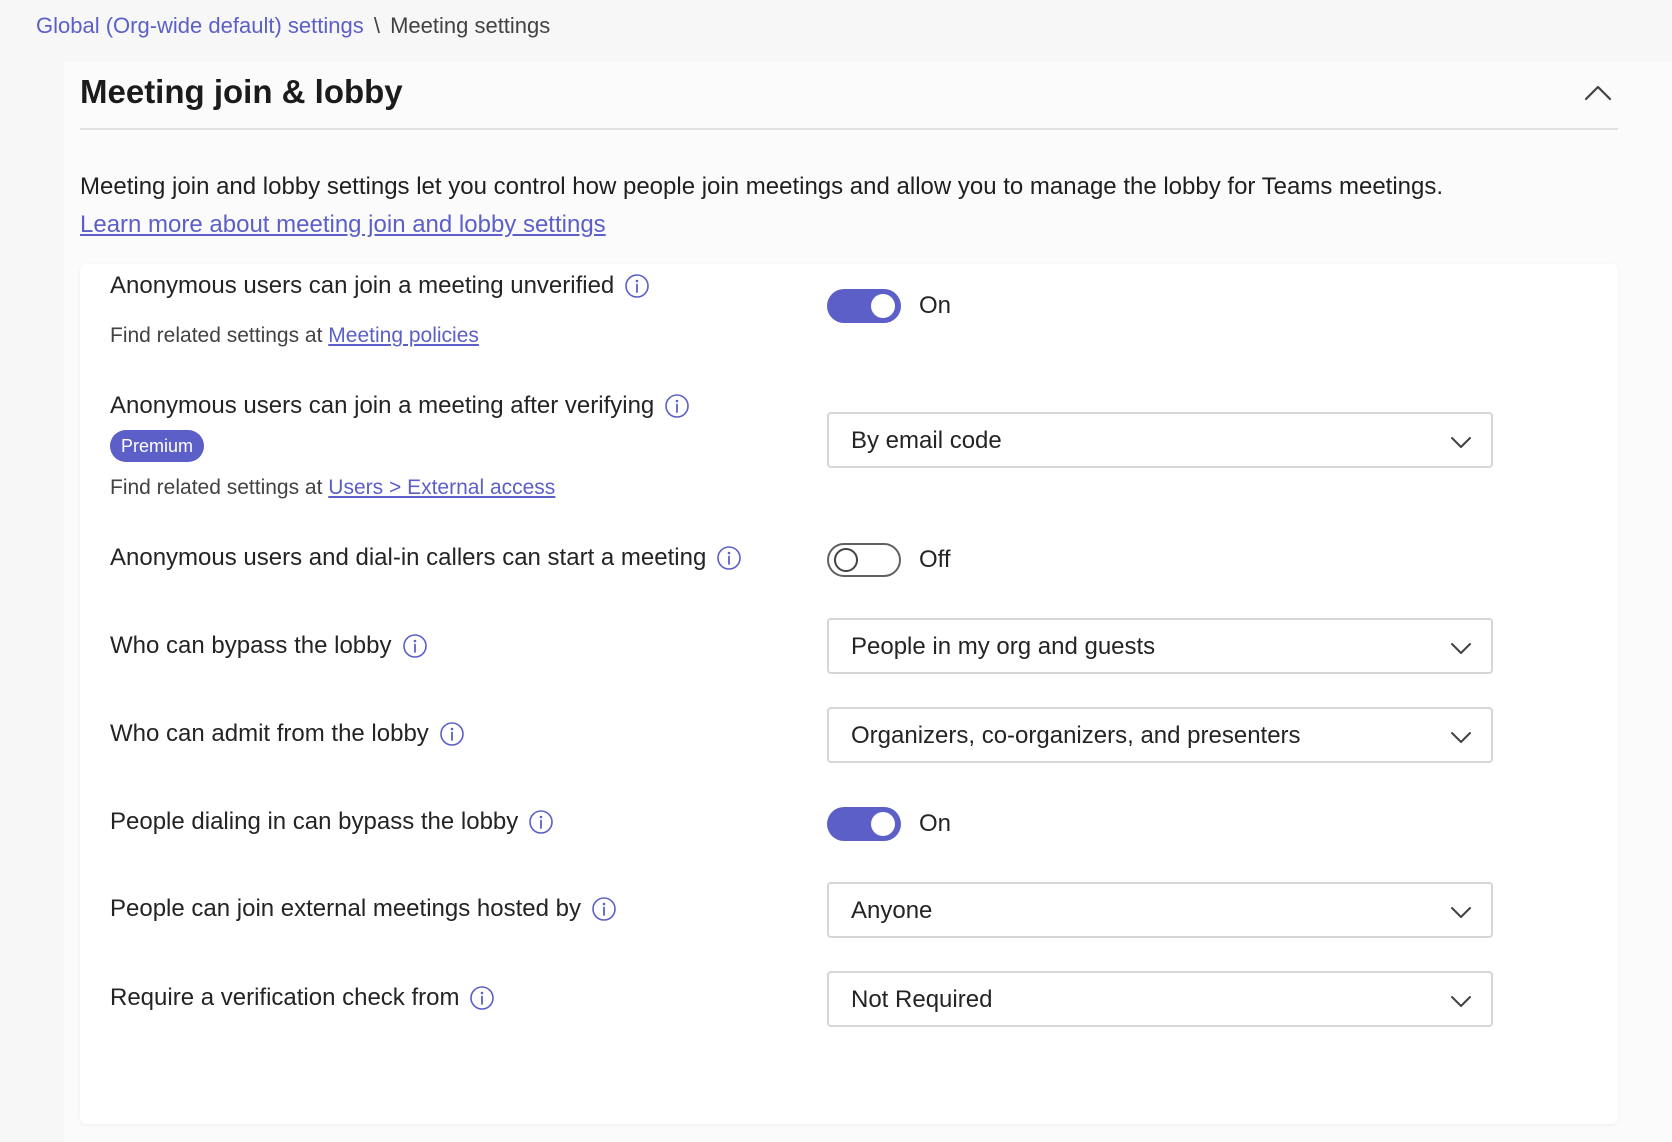 Image resolution: width=1672 pixels, height=1142 pixels. I want to click on verification-check-dropdown: Not Required, so click(1160, 999).